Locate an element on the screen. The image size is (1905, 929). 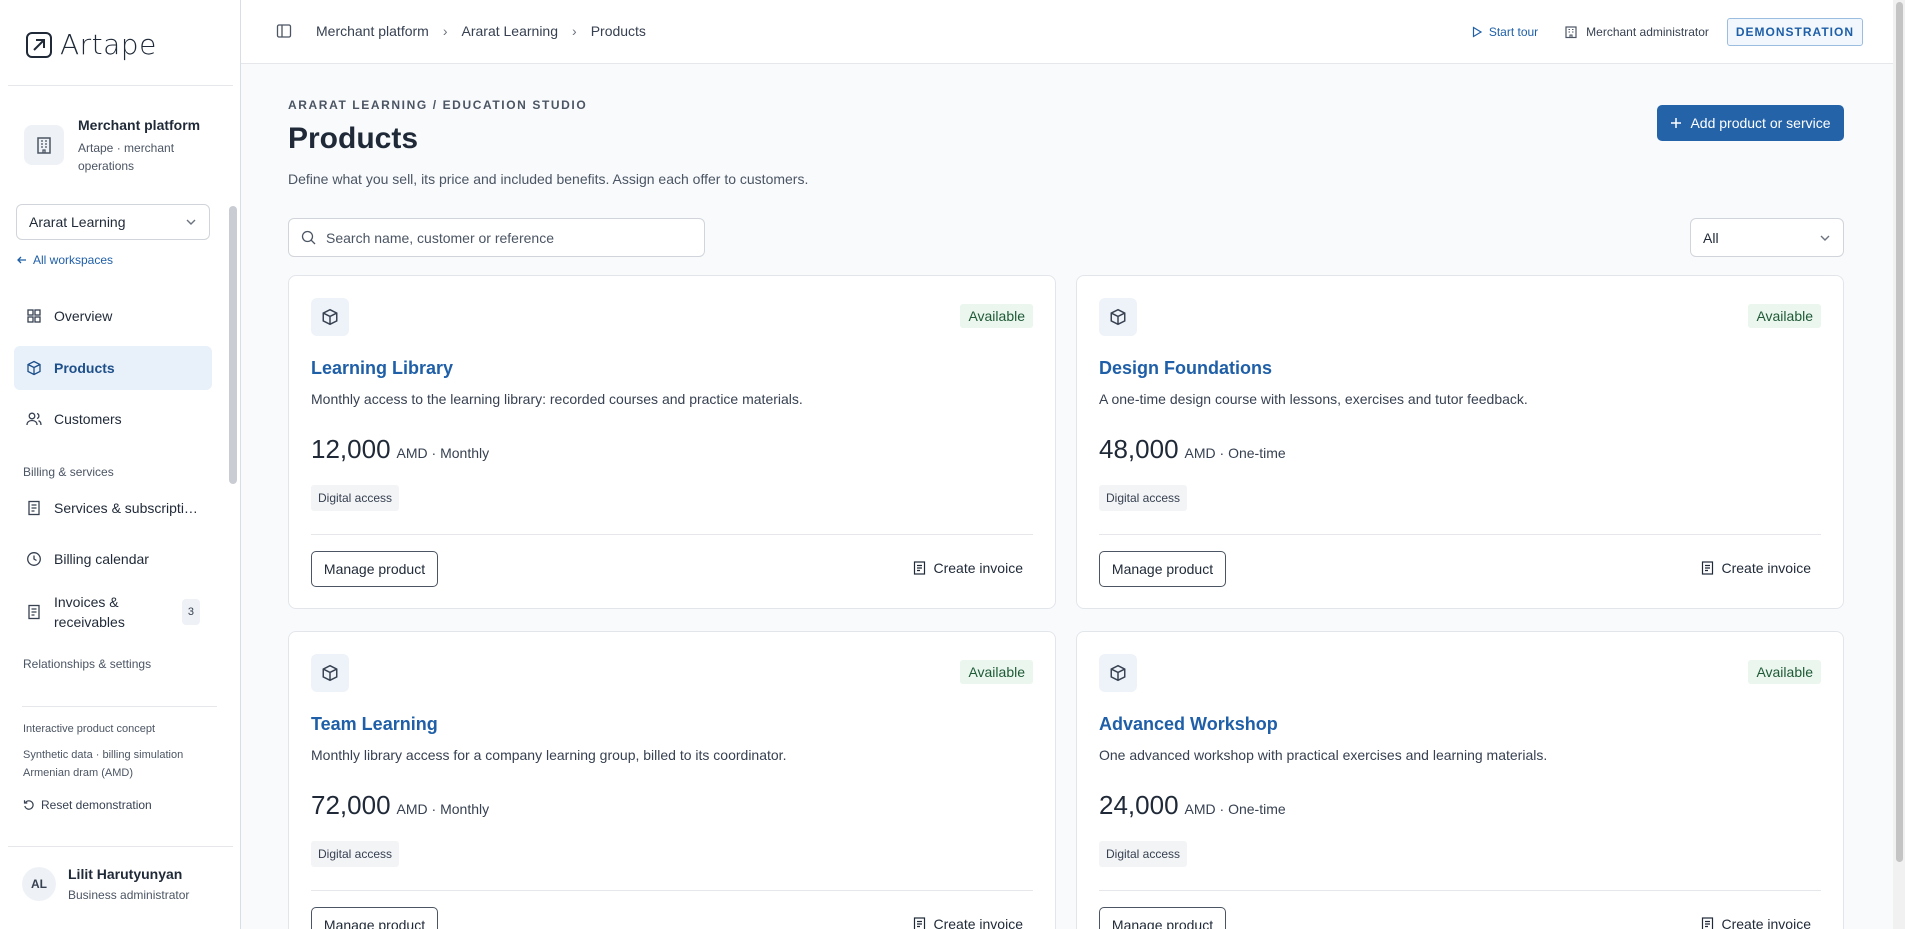
add-product-label: Add product or service is located at coordinates (1760, 123).